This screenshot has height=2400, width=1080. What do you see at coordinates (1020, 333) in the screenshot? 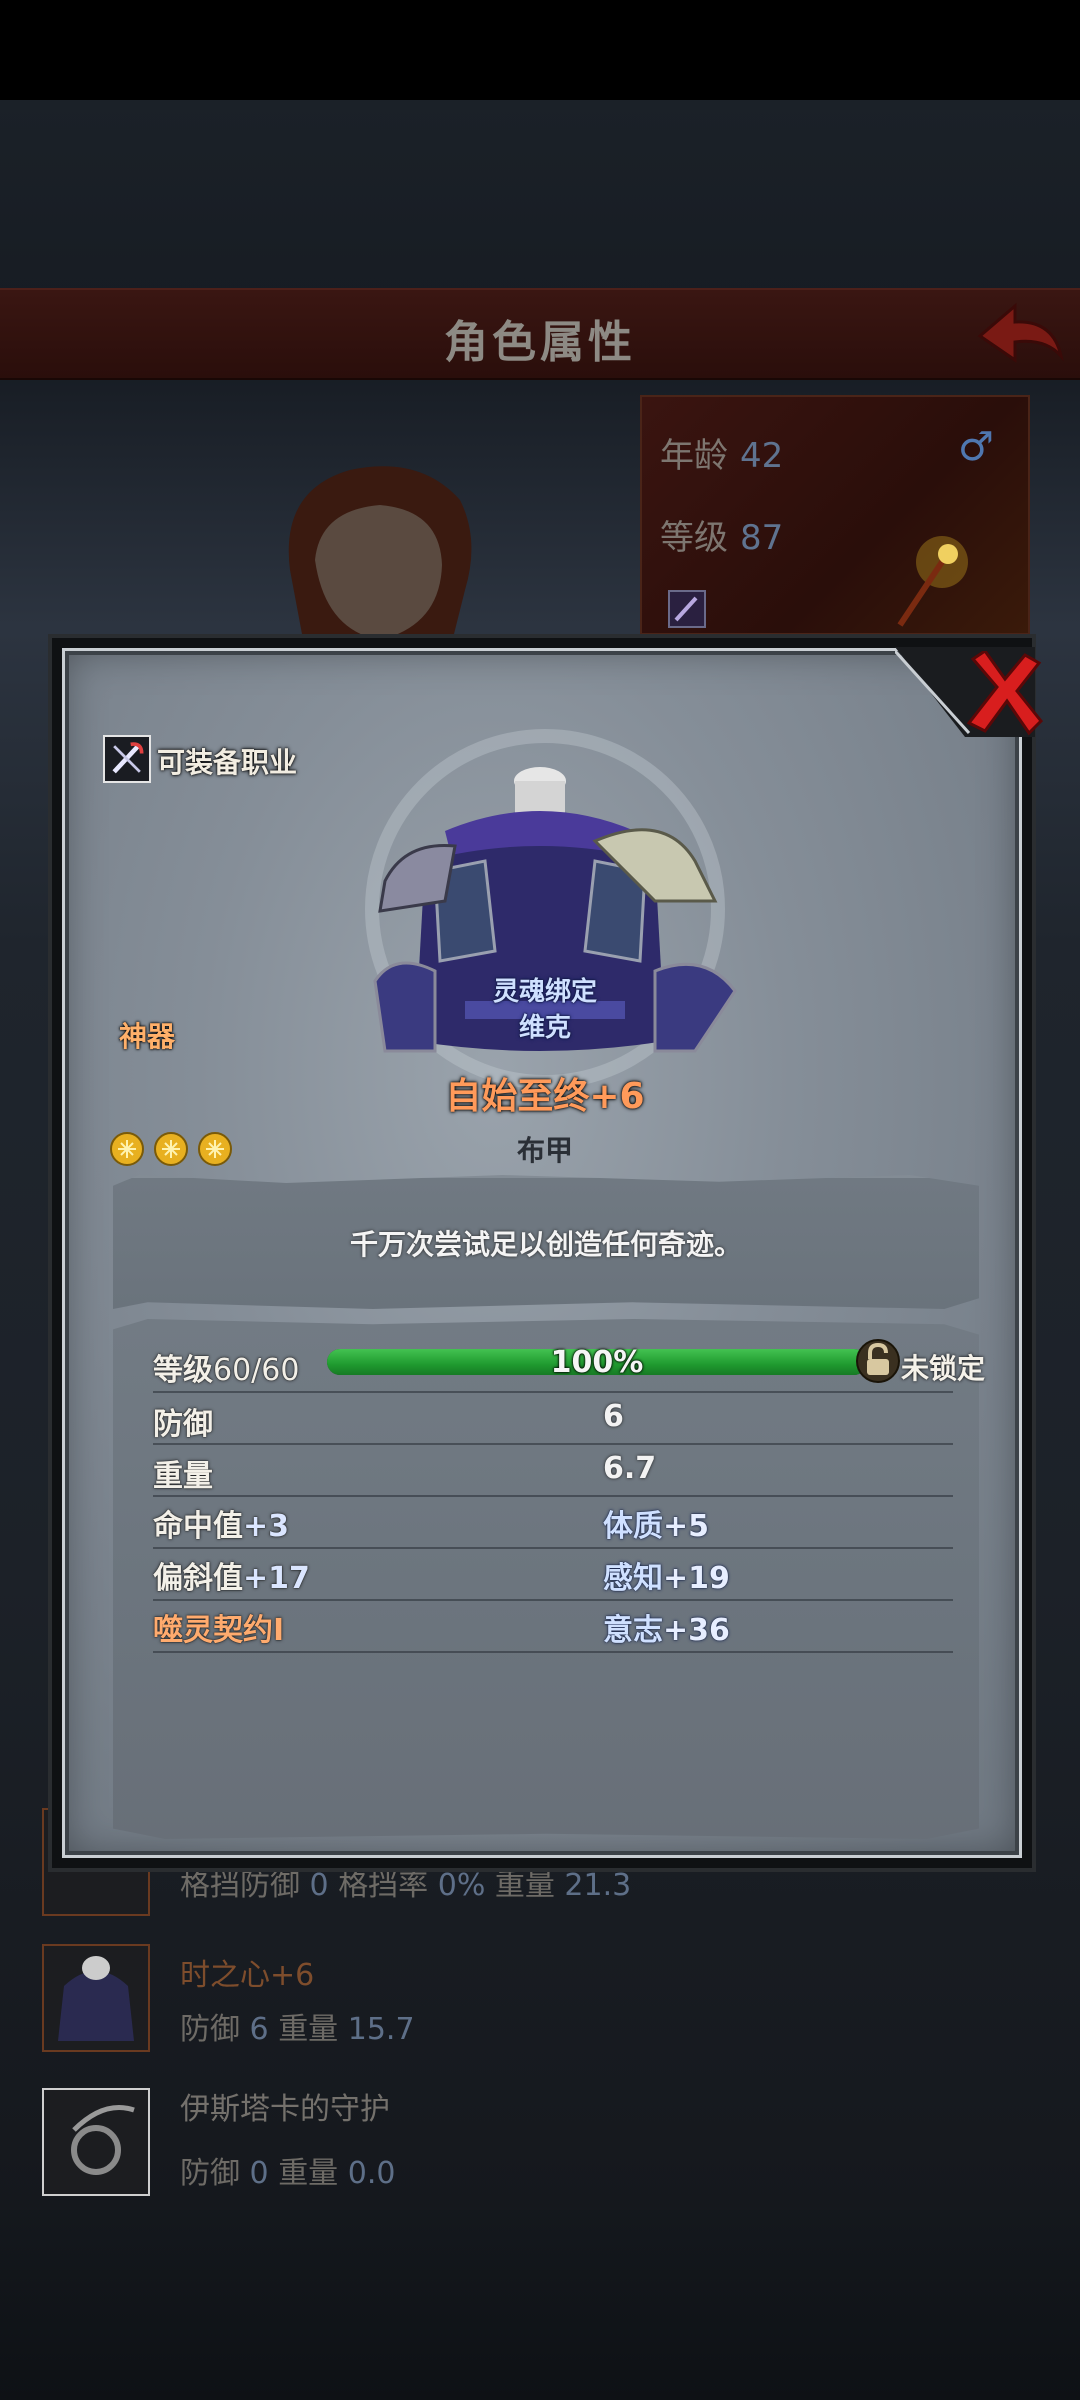
I see `back-arrow-icon` at bounding box center [1020, 333].